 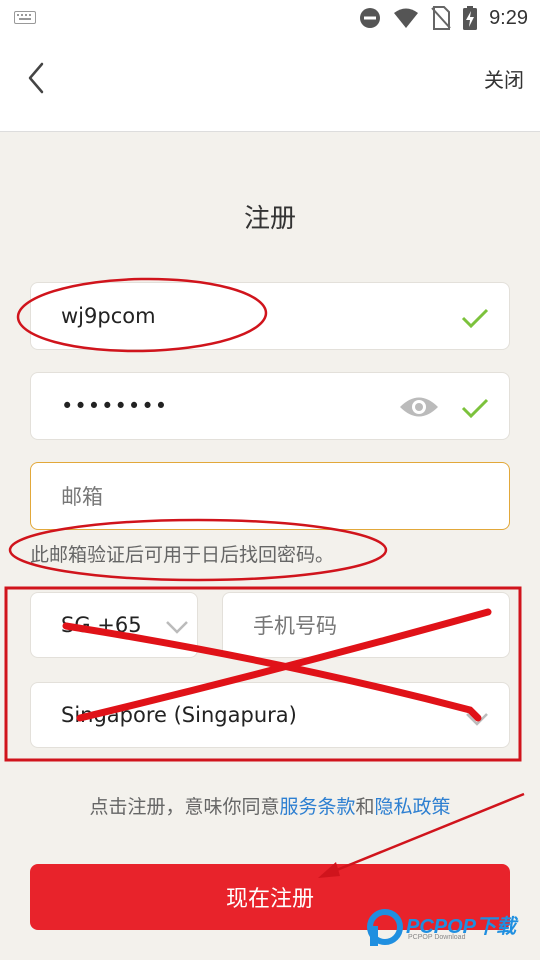 I want to click on clock: 9:29, so click(x=508, y=17).